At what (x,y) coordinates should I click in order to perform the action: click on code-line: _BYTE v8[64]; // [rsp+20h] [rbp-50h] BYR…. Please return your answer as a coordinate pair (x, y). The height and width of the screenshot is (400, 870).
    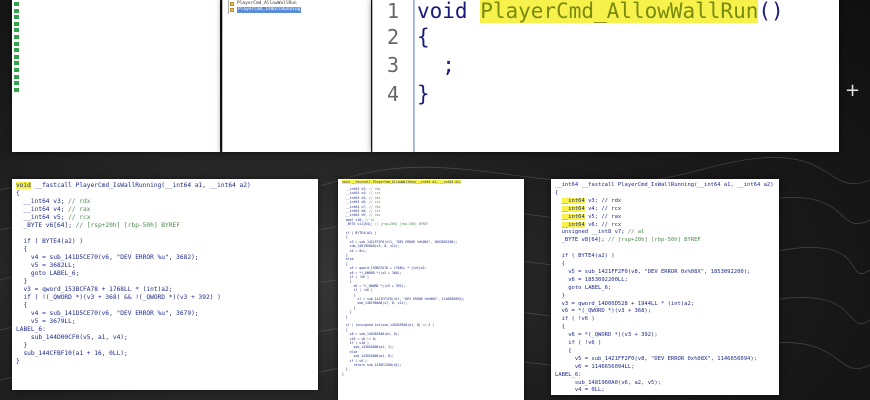
    Looking at the image, I should click on (628, 241).